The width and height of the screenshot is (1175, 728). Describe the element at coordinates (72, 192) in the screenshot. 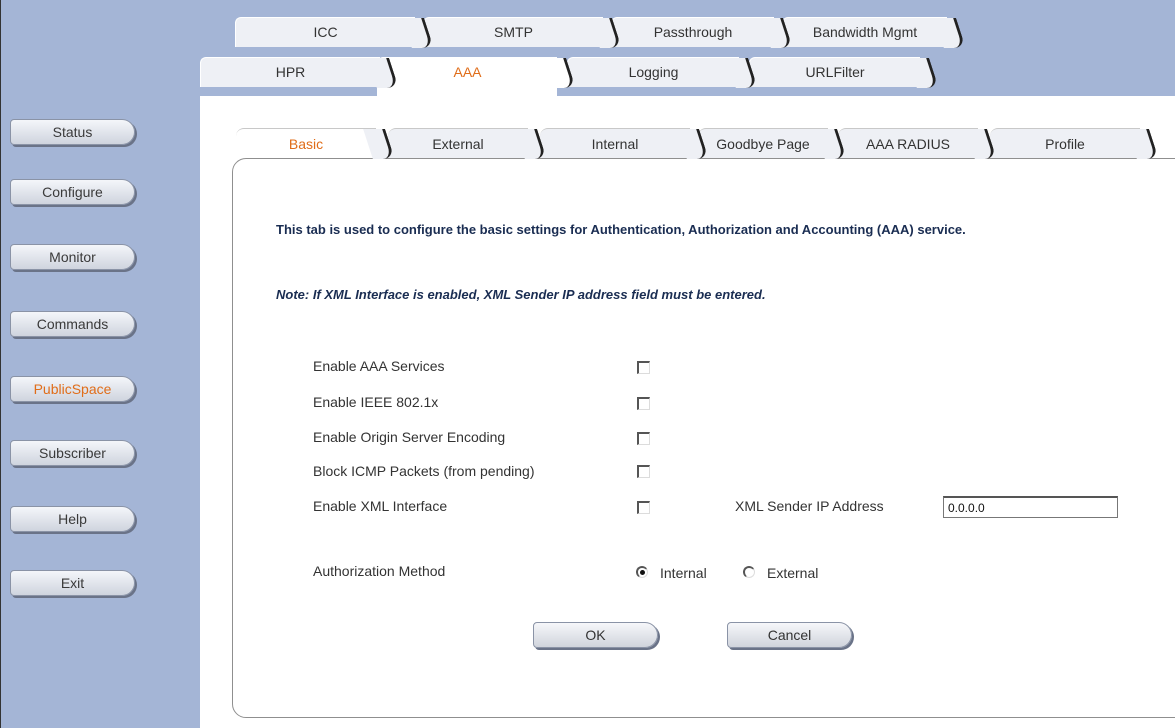

I see `nav-configure-button: Configure` at that location.